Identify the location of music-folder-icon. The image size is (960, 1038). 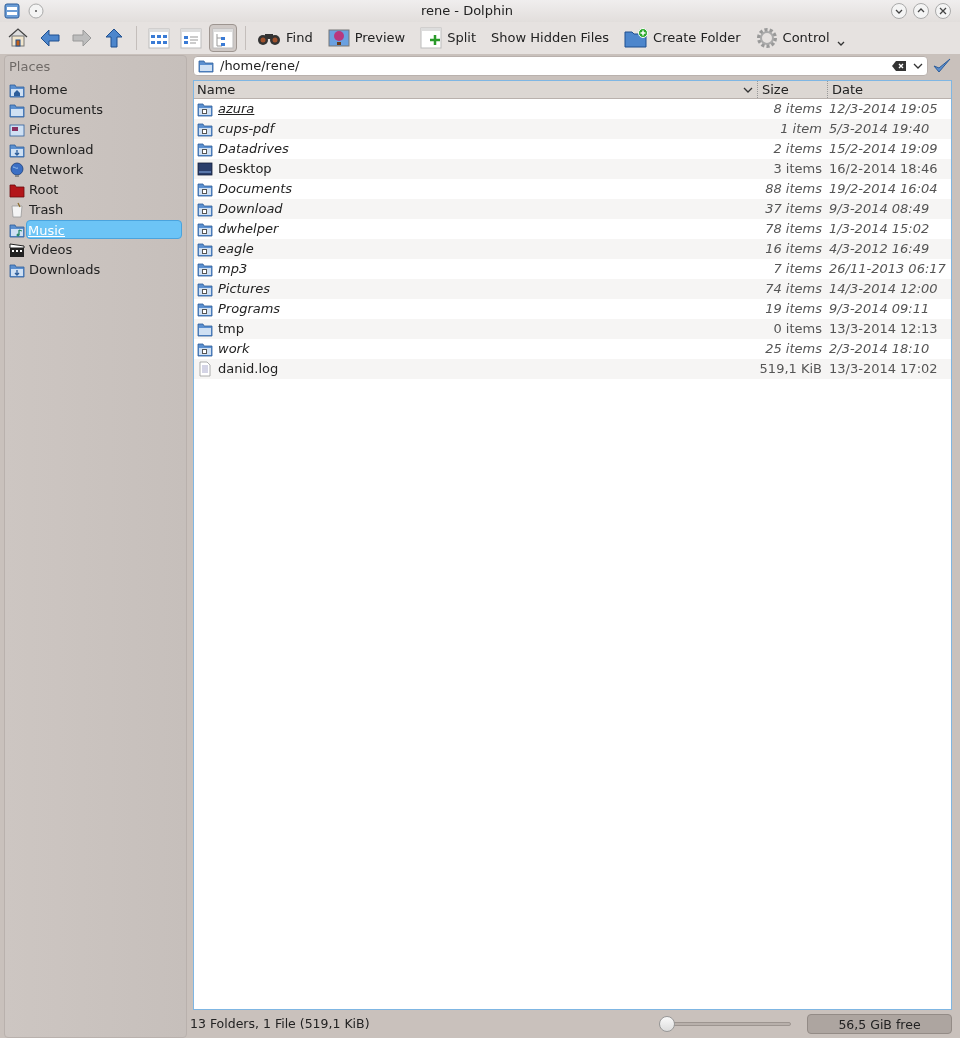
(17, 229).